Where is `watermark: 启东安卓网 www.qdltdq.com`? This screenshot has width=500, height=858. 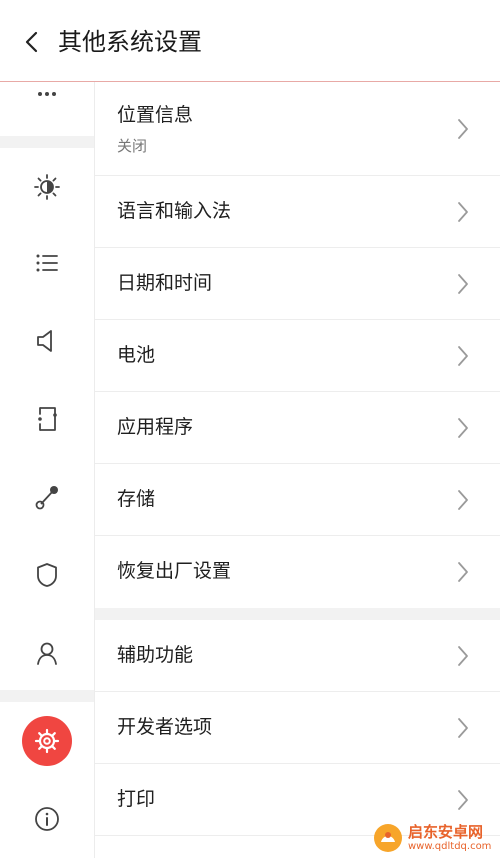
watermark: 启东安卓网 www.qdltdq.com is located at coordinates (436, 838).